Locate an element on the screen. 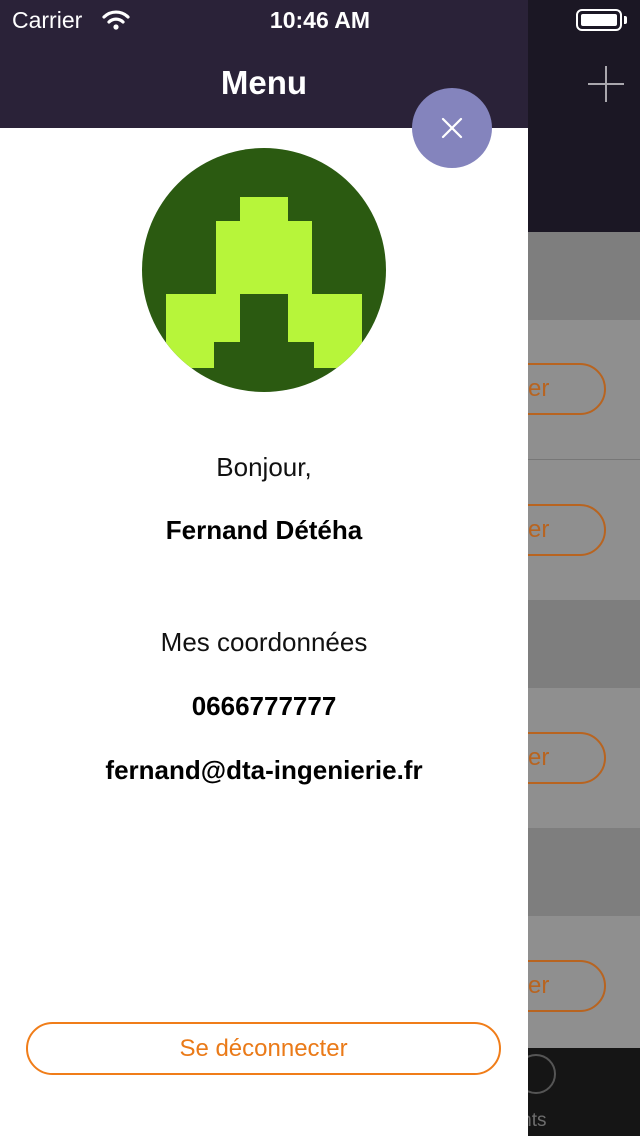 The height and width of the screenshot is (1136, 640). battery-icon is located at coordinates (599, 20).